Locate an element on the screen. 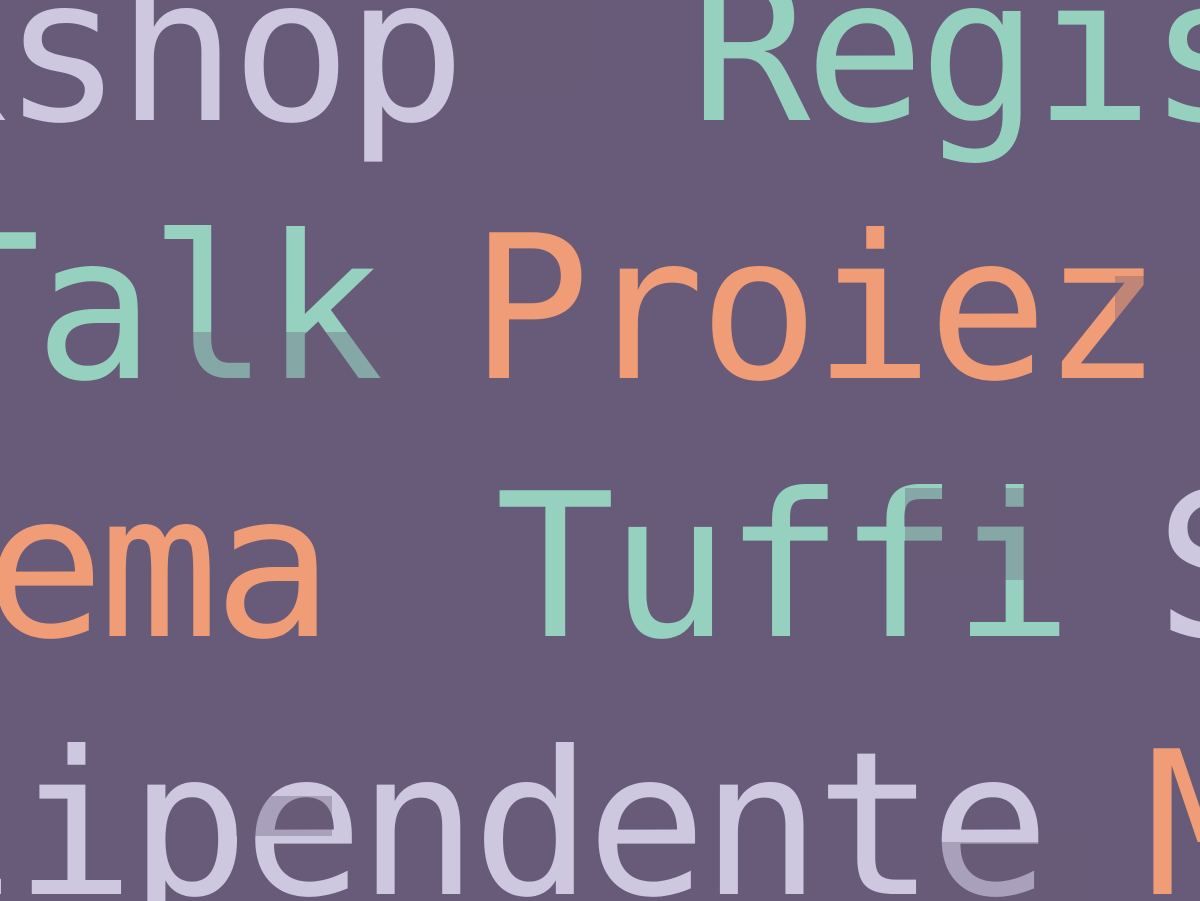 This screenshot has width=1200, height=901. word-m-fragment: M is located at coordinates (1172, 813).